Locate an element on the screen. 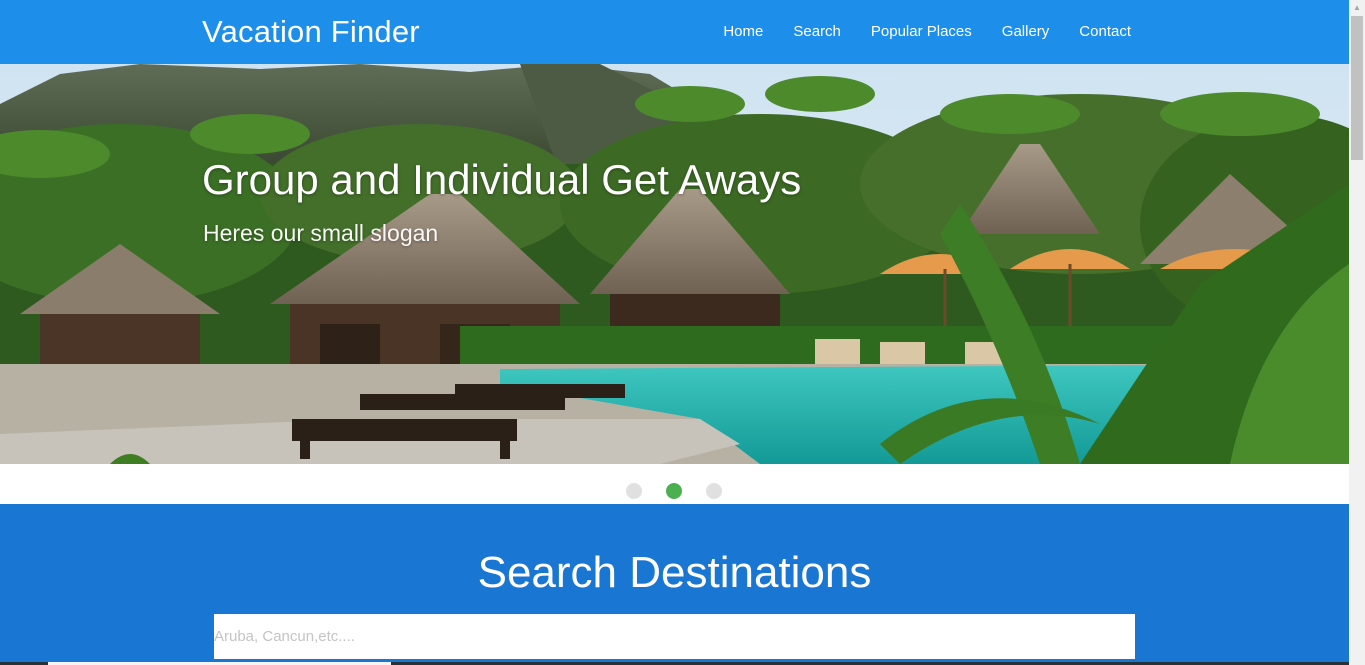  scroll-up-arrow-icon: ▲ is located at coordinates (1357, 8).